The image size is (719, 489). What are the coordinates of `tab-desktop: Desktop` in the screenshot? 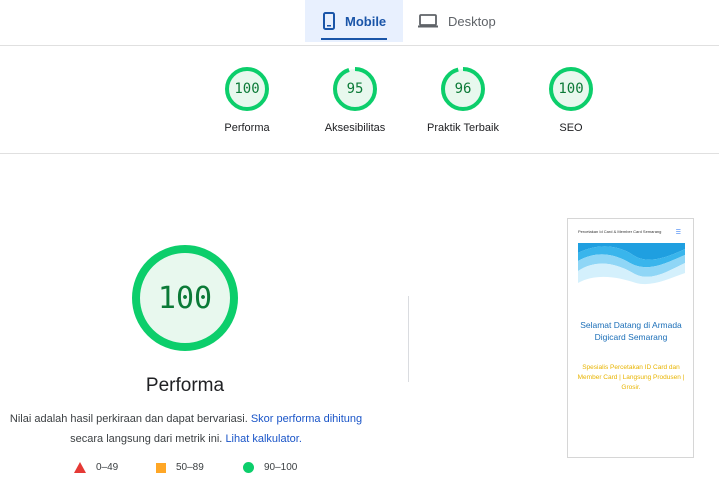 It's located at (465, 21).